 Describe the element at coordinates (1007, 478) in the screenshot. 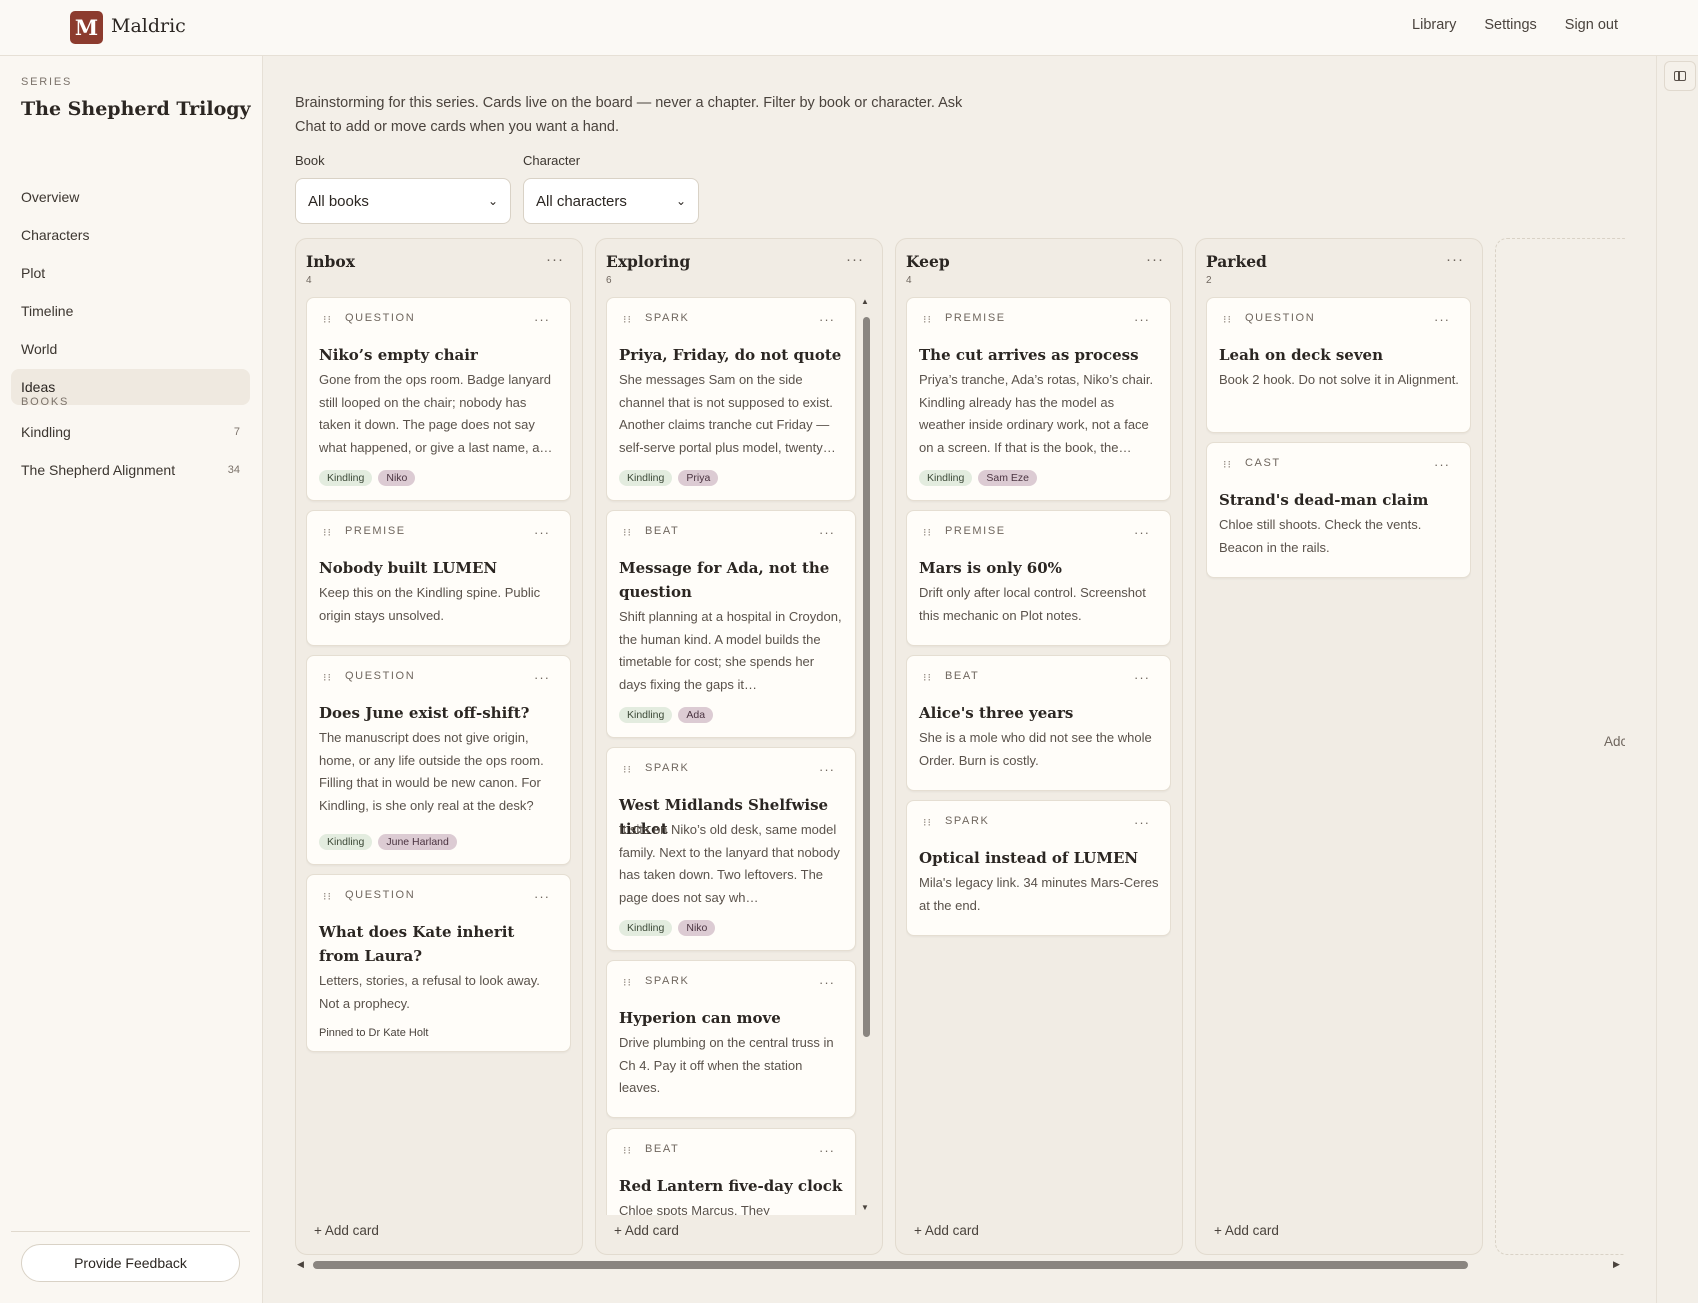

I see `character-tag: Sam Eze` at that location.